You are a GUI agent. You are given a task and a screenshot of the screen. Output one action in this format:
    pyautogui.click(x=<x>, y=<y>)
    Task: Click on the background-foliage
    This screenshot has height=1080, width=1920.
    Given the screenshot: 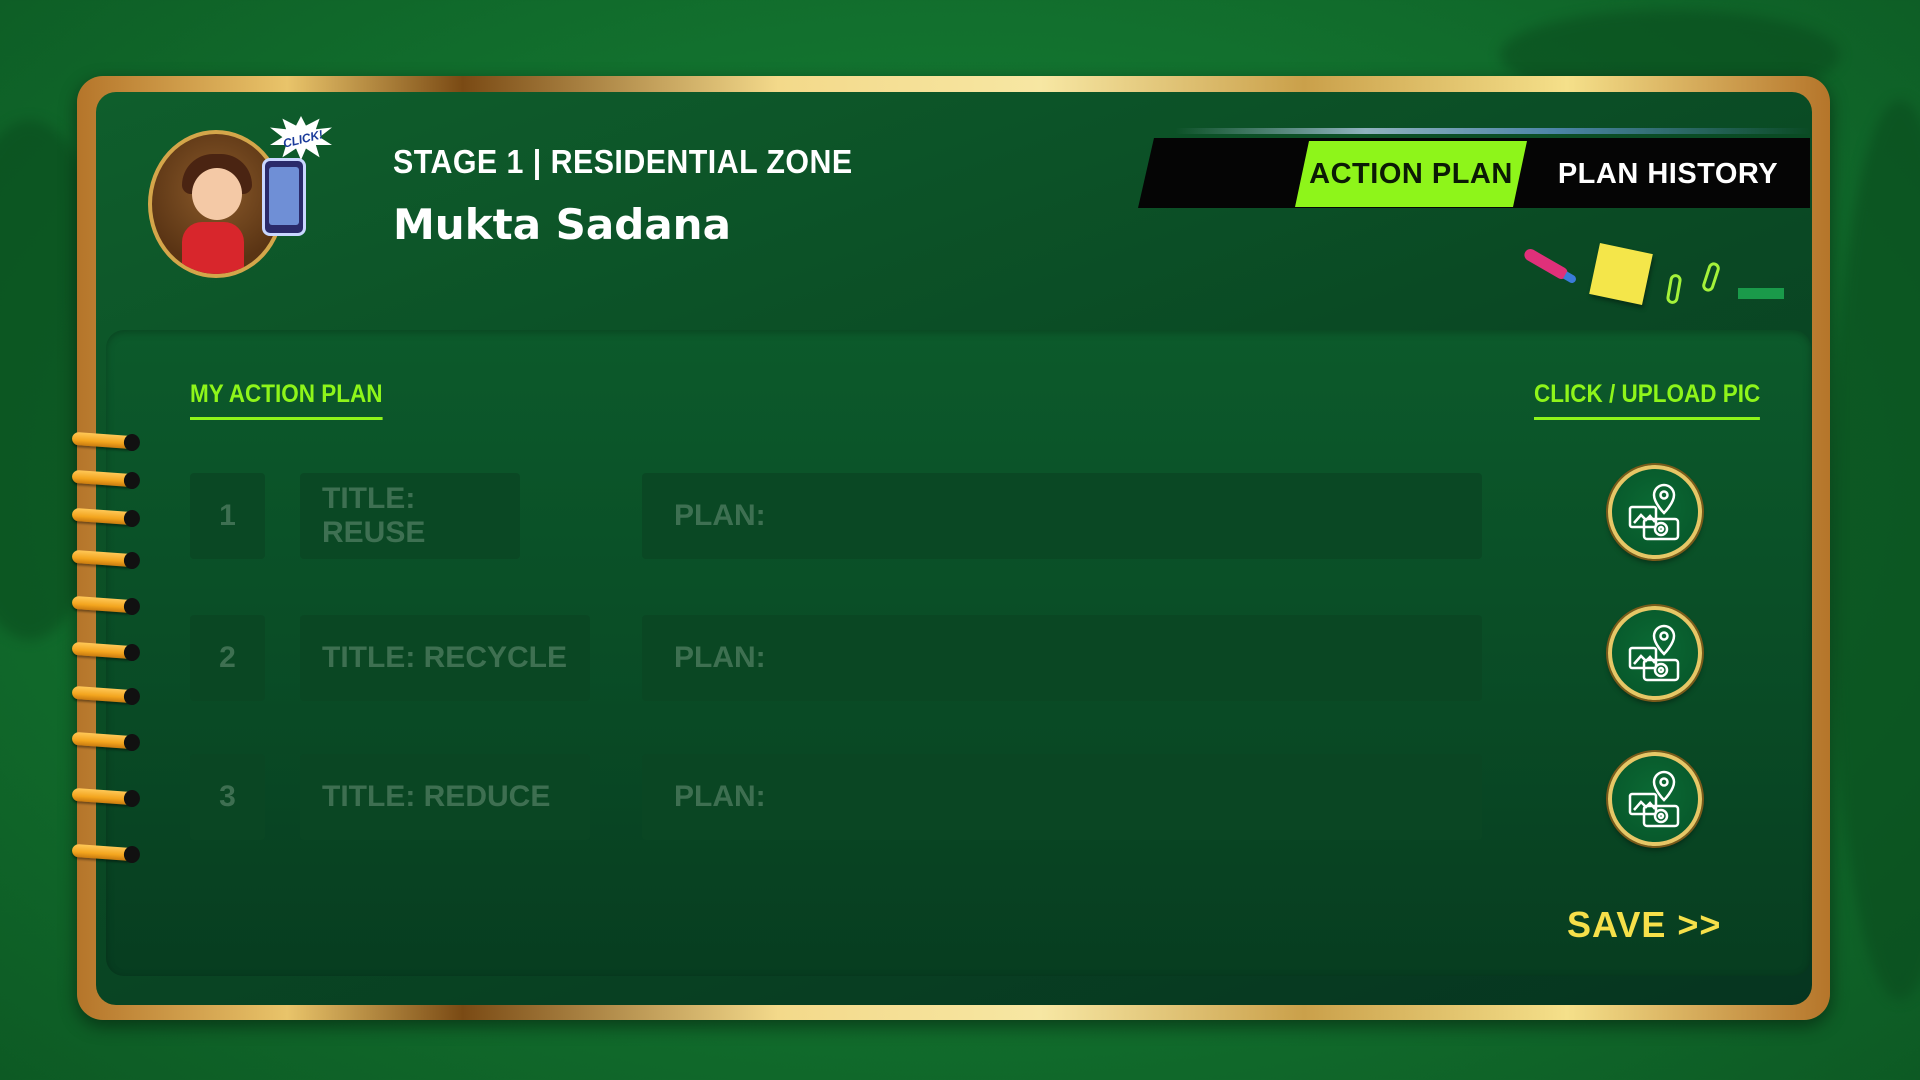 What is the action you would take?
    pyautogui.click(x=1875, y=550)
    